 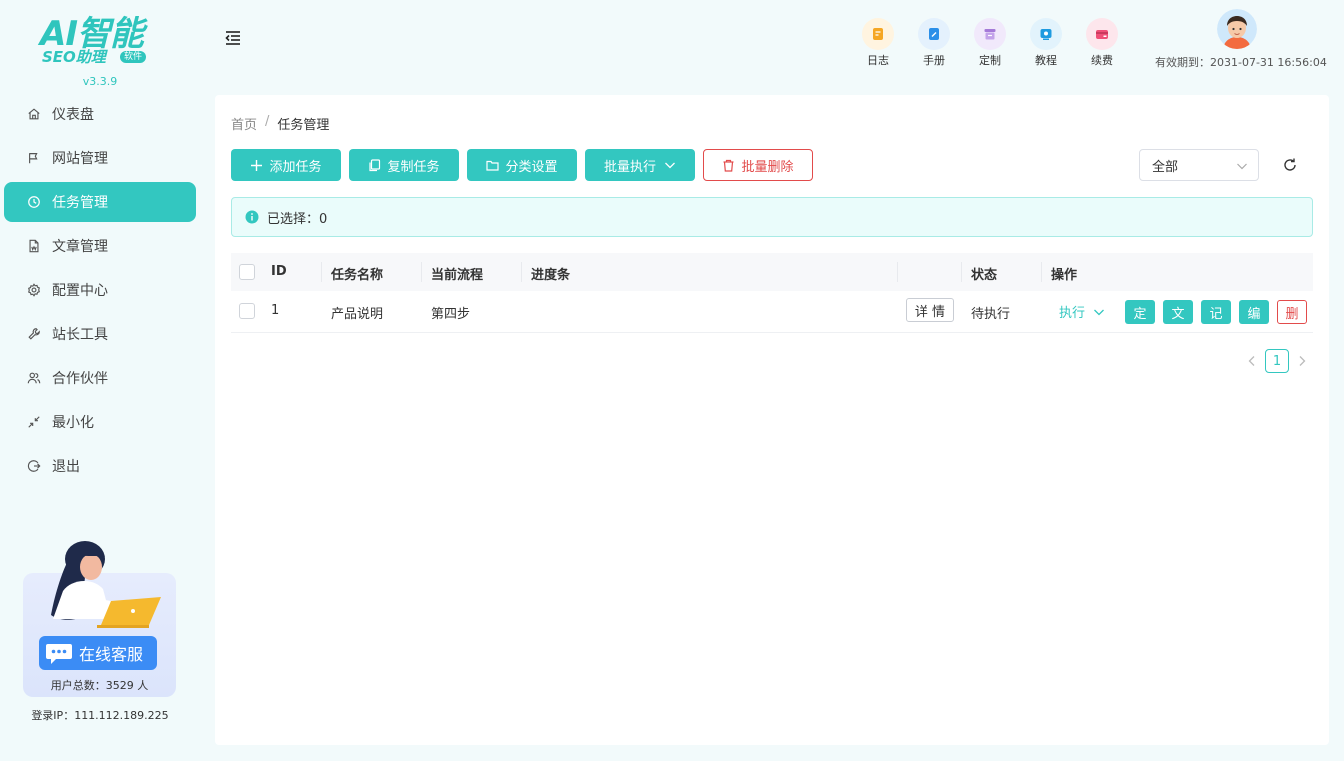 I want to click on quick-link-log: 日志, so click(x=878, y=44).